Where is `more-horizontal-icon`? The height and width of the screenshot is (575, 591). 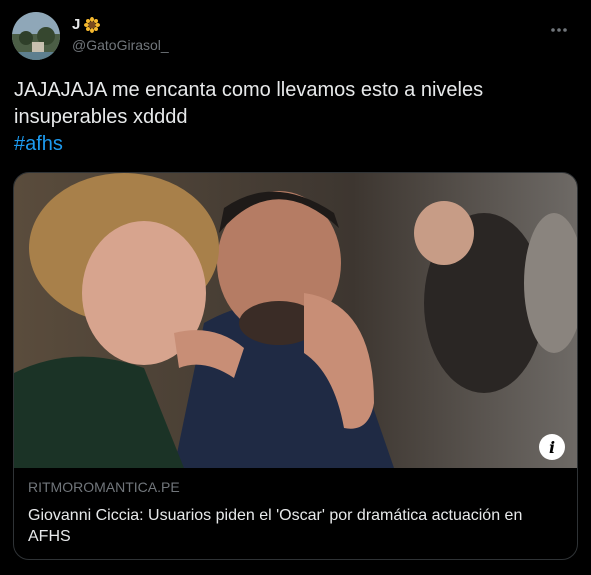 more-horizontal-icon is located at coordinates (559, 30).